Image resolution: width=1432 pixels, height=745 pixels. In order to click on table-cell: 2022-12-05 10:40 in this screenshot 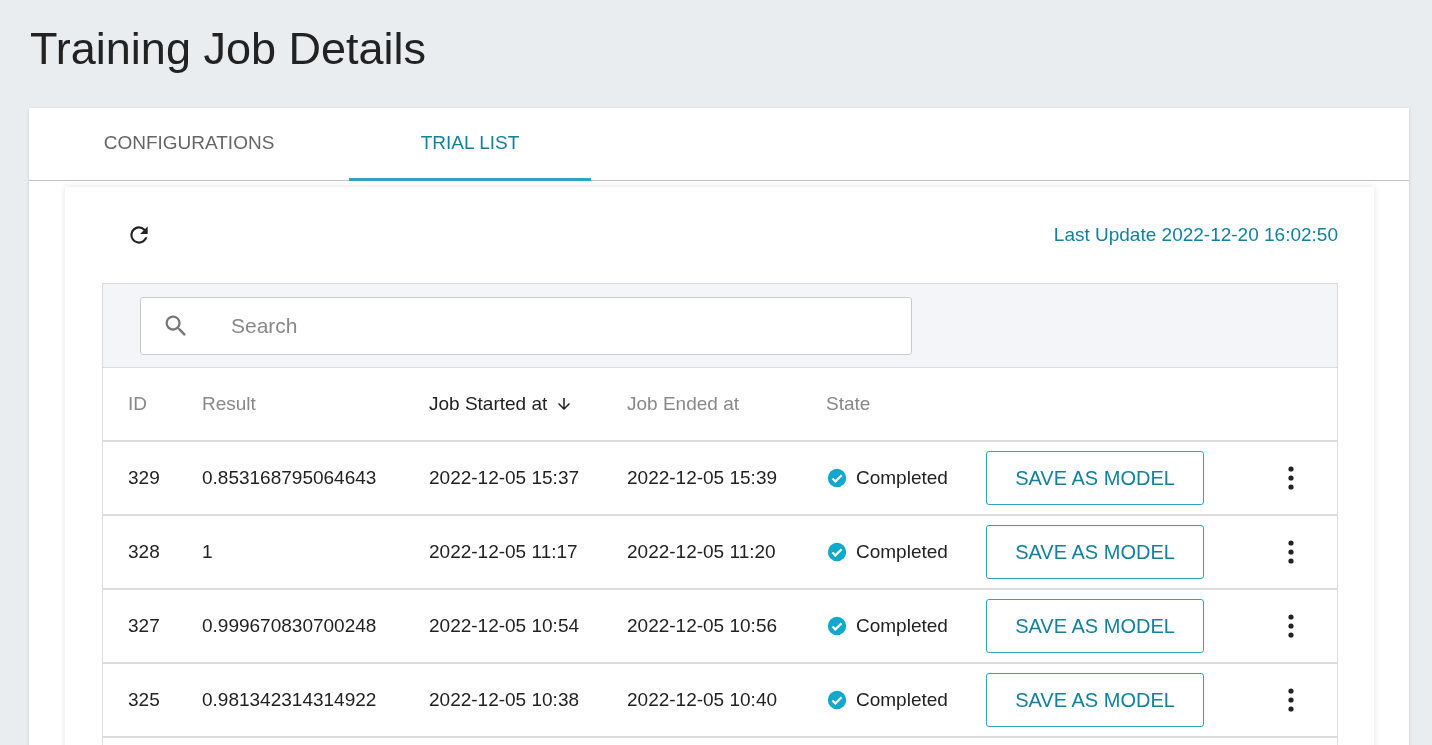, I will do `click(702, 700)`.